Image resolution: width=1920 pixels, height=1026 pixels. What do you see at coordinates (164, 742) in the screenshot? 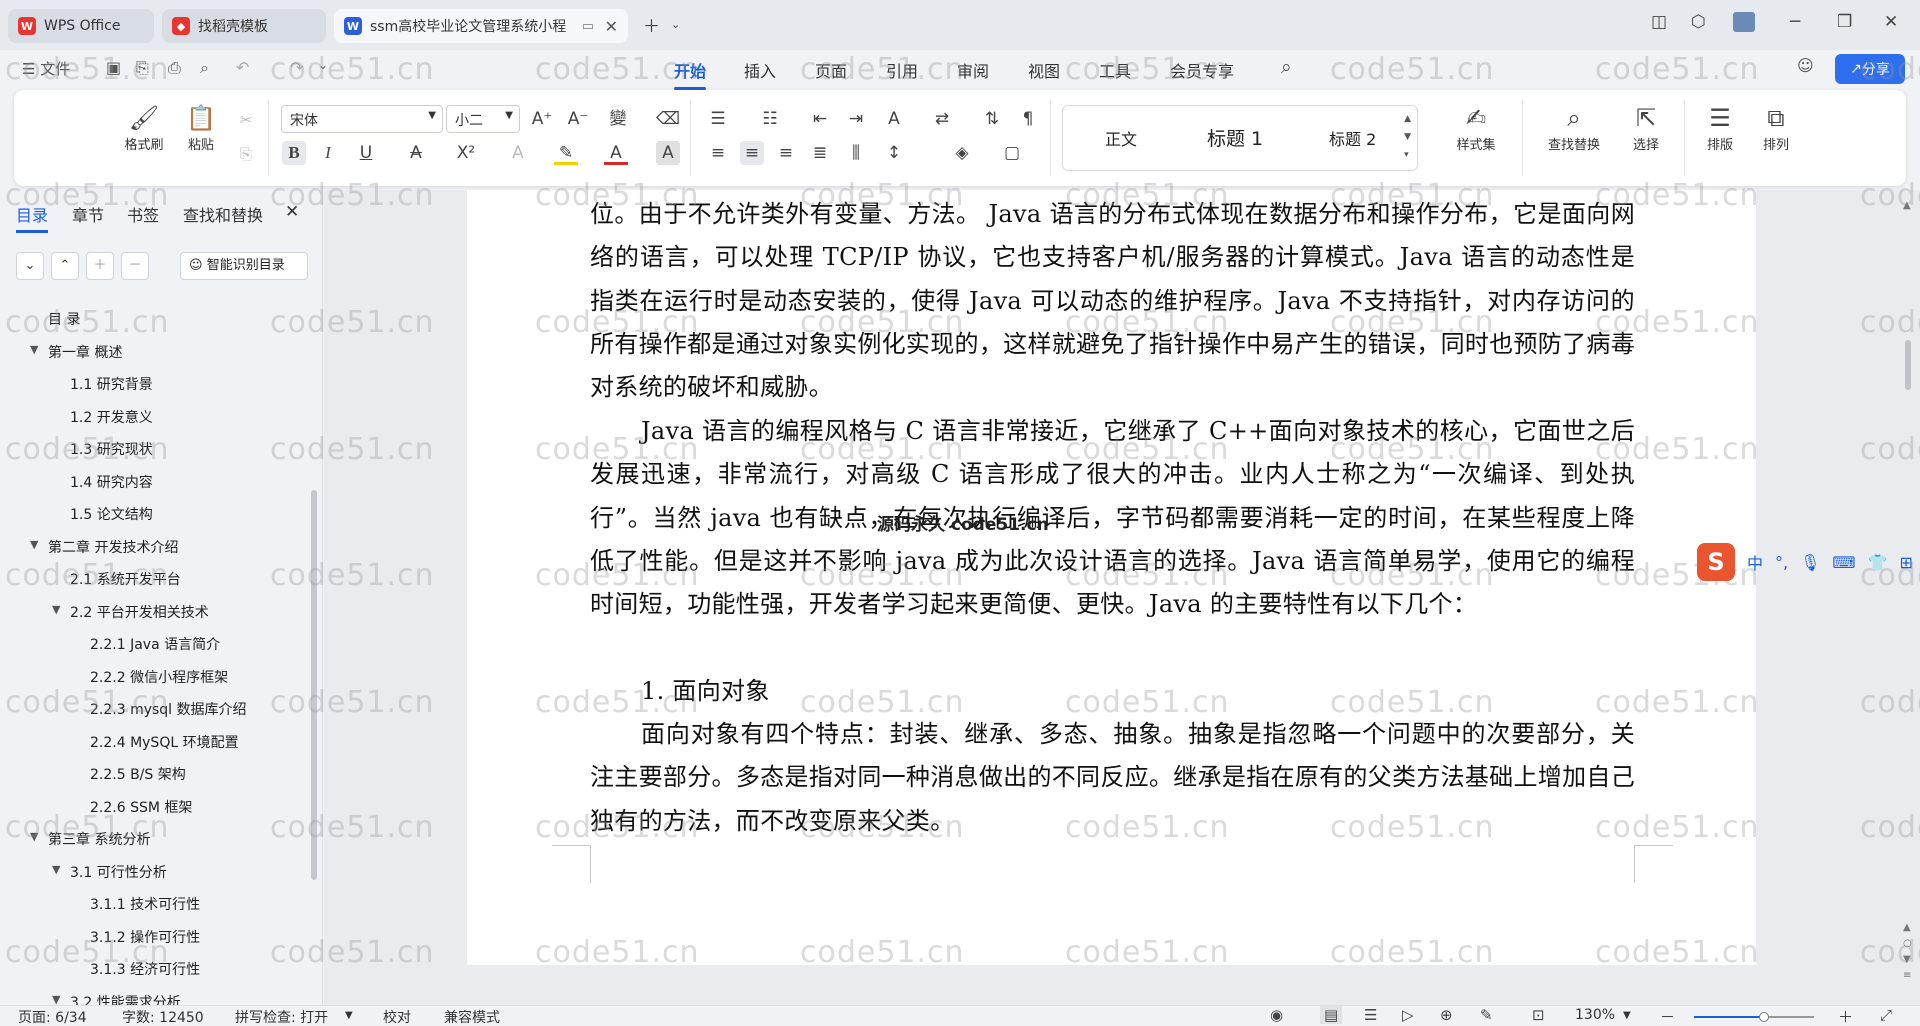
I see `toc-item: 2.2.4 MySQL 环境配置` at bounding box center [164, 742].